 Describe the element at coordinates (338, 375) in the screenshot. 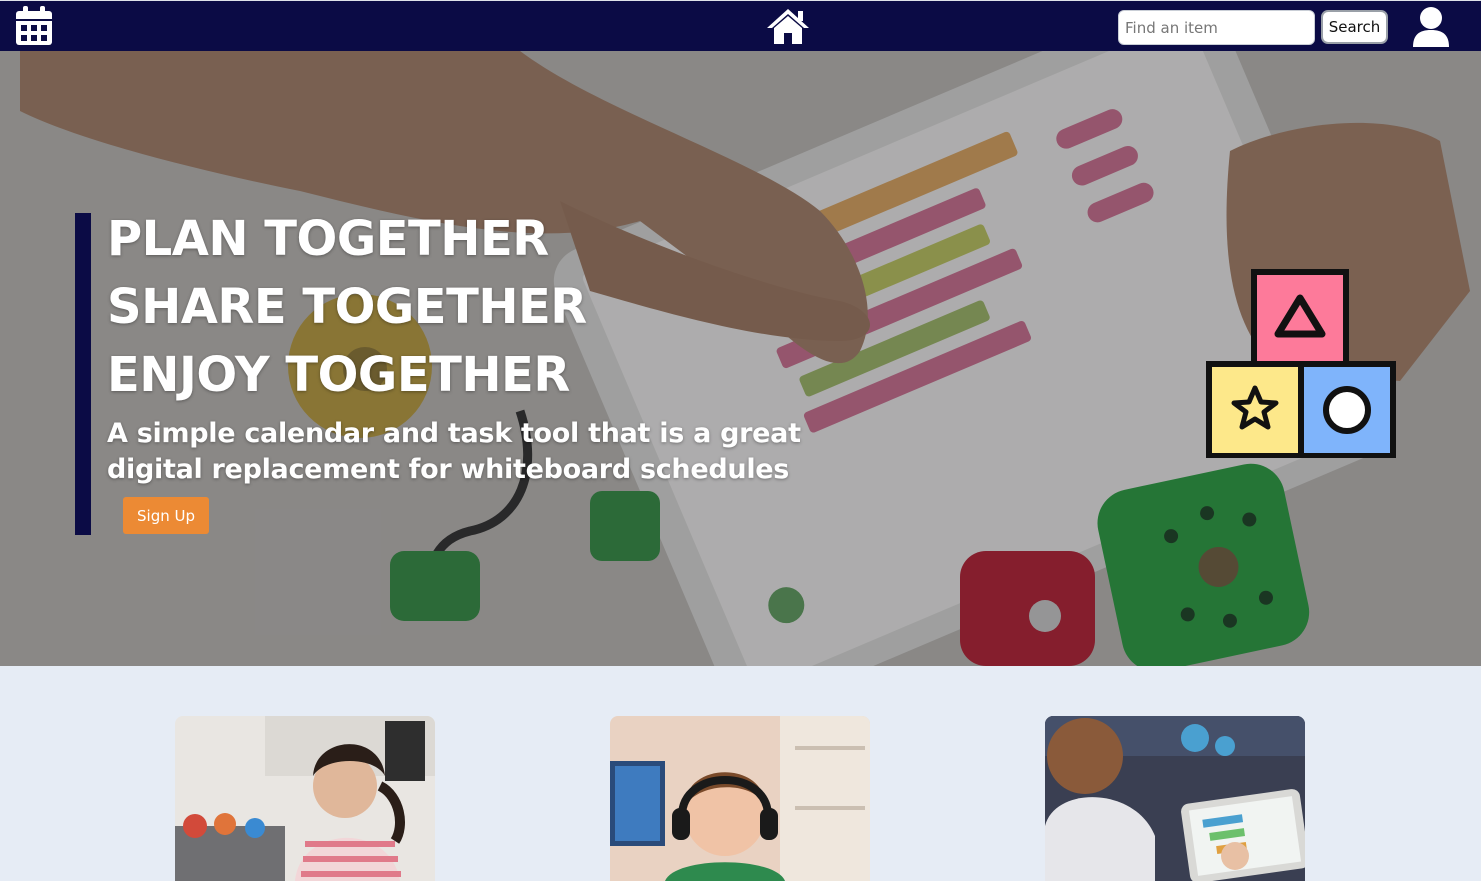

I see `hero-heading-line-3: ENJOY TOGETHER` at that location.